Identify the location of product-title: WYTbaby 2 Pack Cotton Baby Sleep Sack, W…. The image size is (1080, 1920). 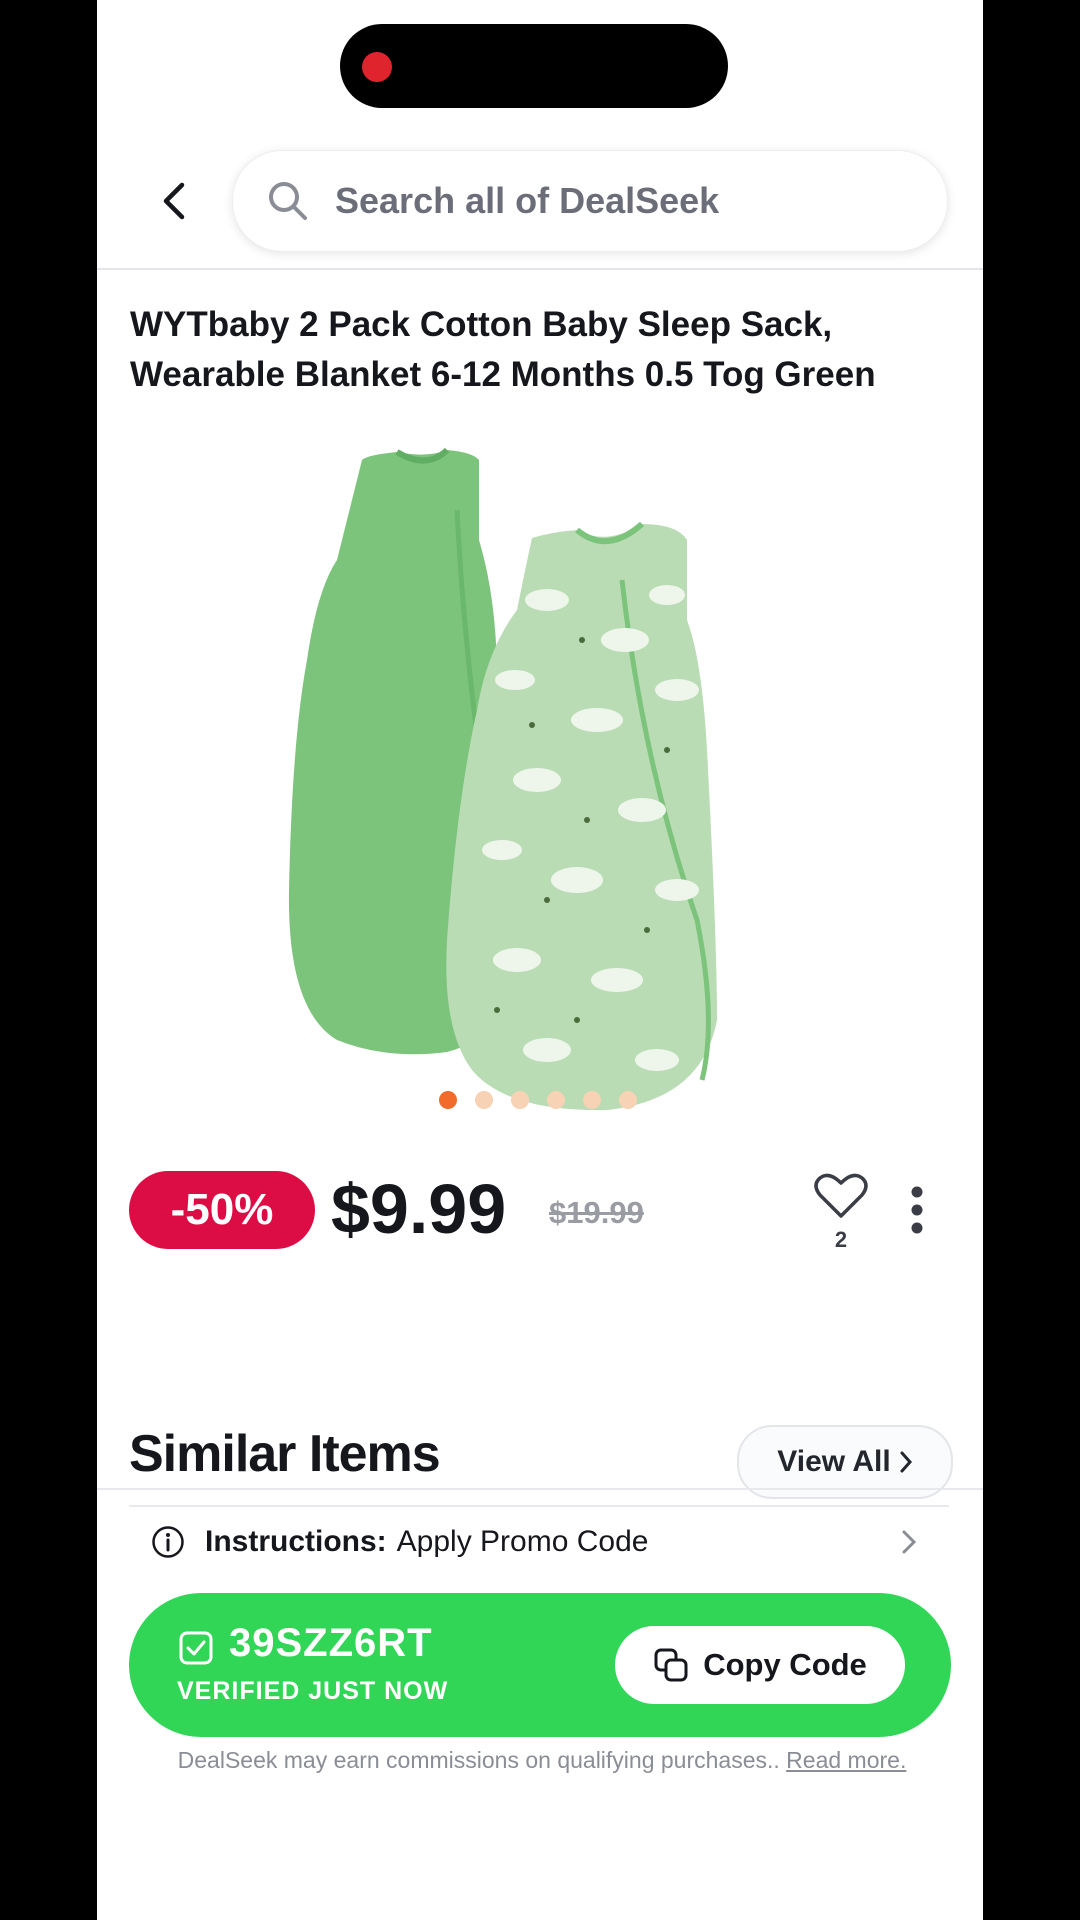
(503, 349).